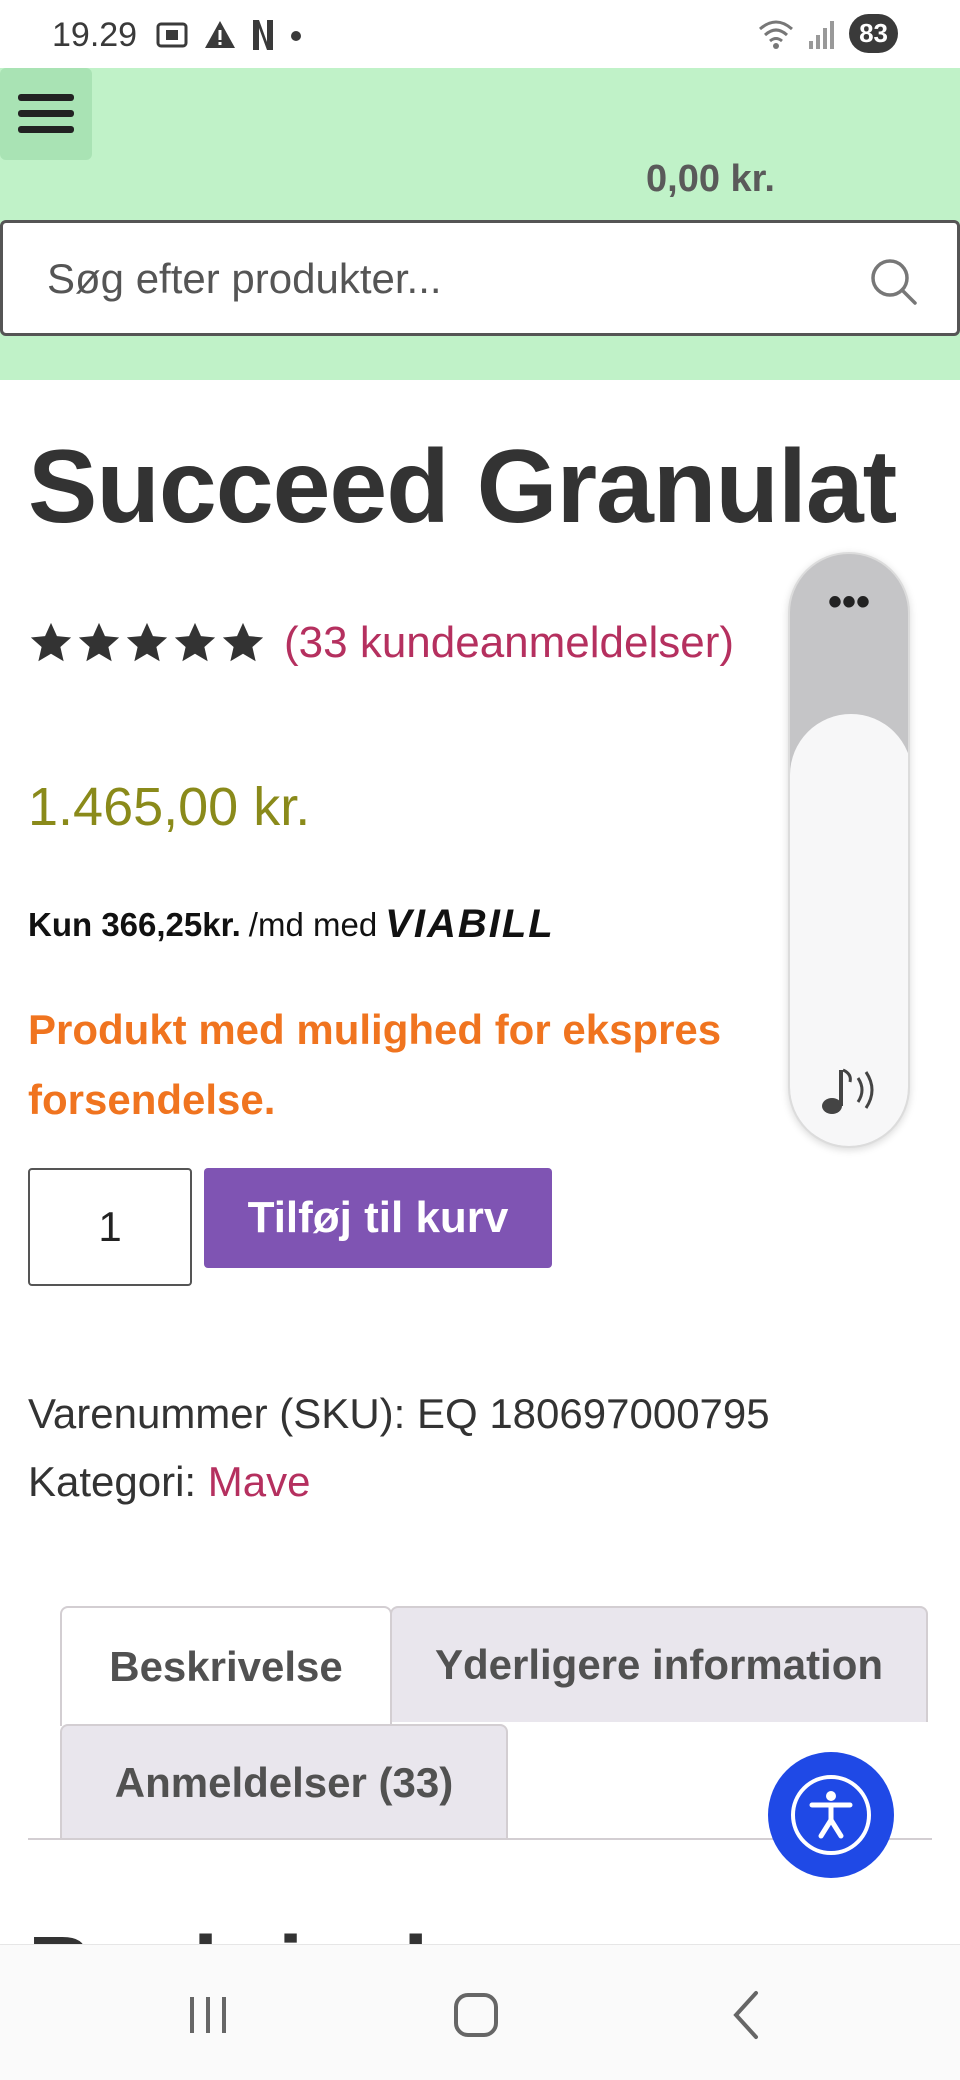  What do you see at coordinates (208, 2015) in the screenshot?
I see `recents-icon` at bounding box center [208, 2015].